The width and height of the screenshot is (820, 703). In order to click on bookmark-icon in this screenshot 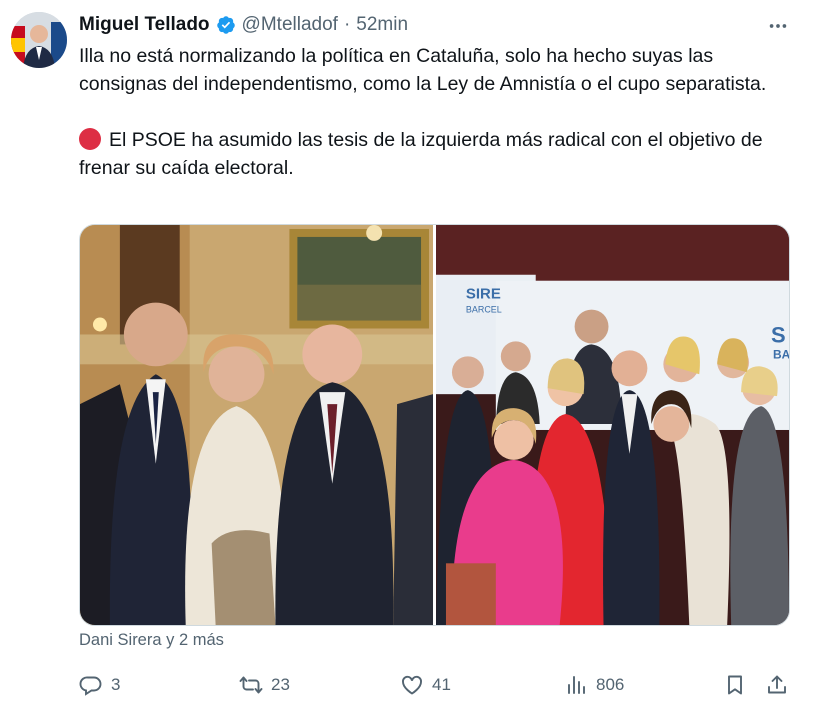, I will do `click(735, 685)`.